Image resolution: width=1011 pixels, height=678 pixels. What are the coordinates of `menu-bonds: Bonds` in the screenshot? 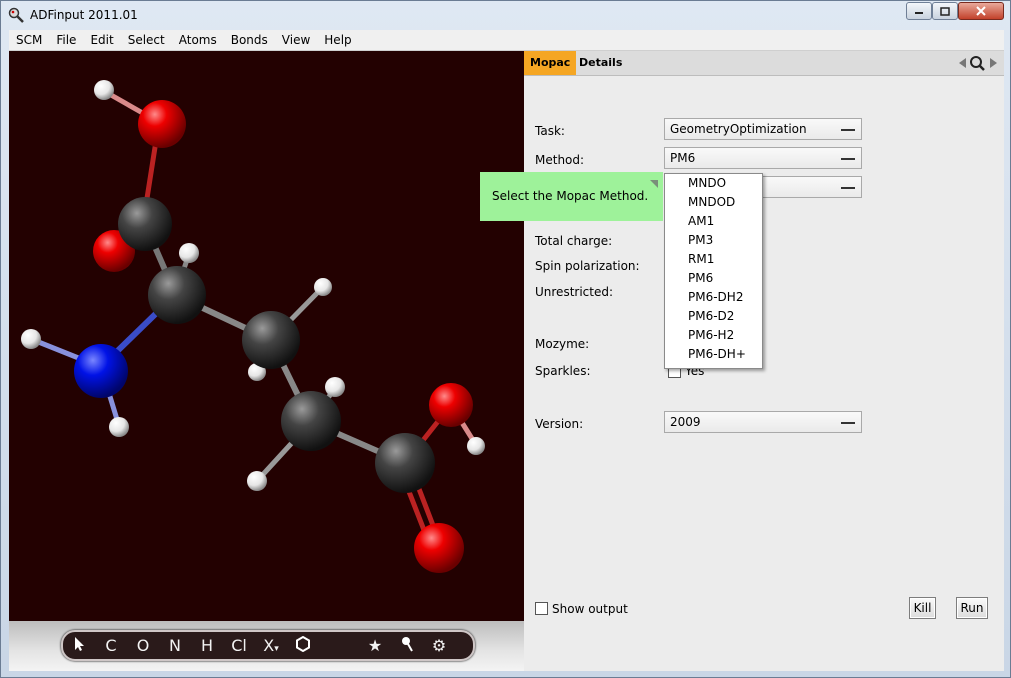 It's located at (249, 40).